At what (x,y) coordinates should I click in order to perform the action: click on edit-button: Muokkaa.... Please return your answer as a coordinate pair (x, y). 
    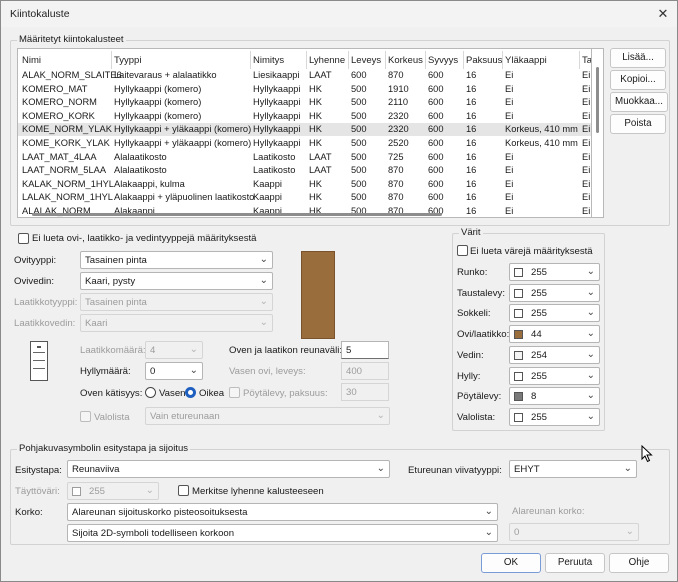
    Looking at the image, I should click on (639, 102).